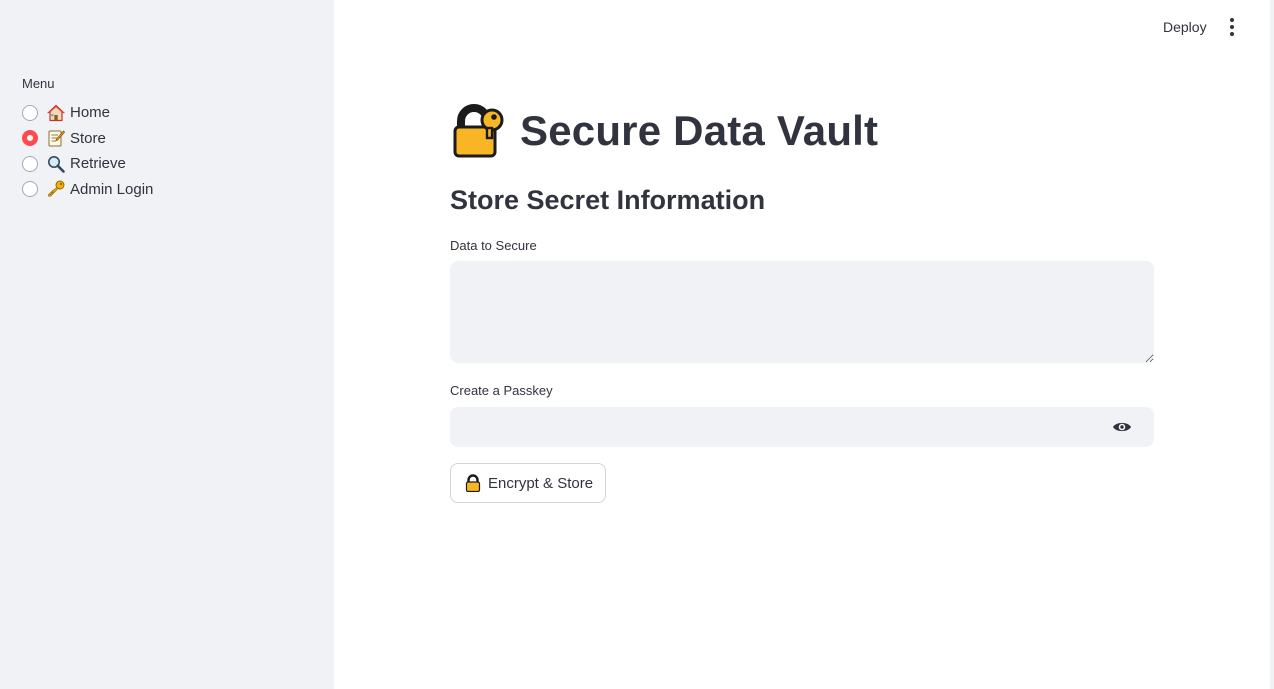 This screenshot has width=1274, height=689. What do you see at coordinates (56, 112) in the screenshot?
I see `house-icon` at bounding box center [56, 112].